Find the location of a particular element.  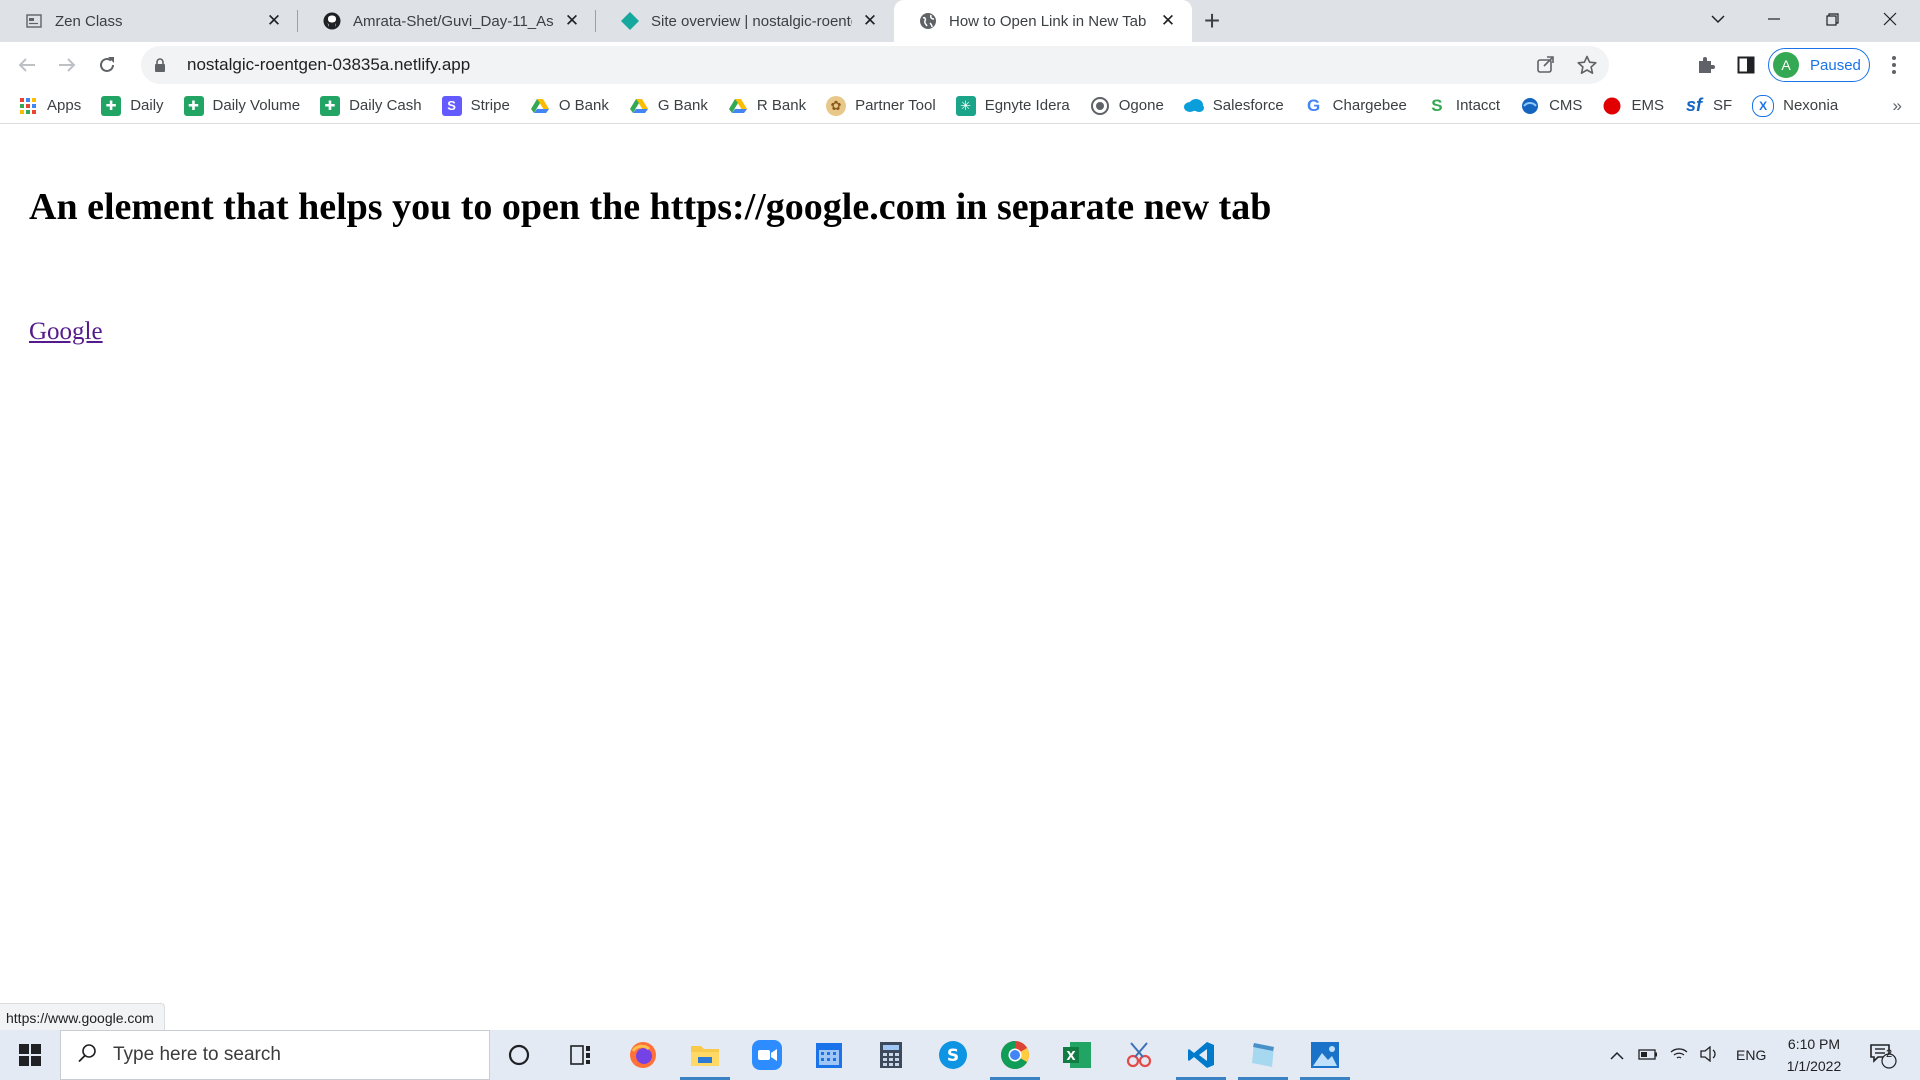

bookmark-daily: ✚ Daily is located at coordinates (132, 105).